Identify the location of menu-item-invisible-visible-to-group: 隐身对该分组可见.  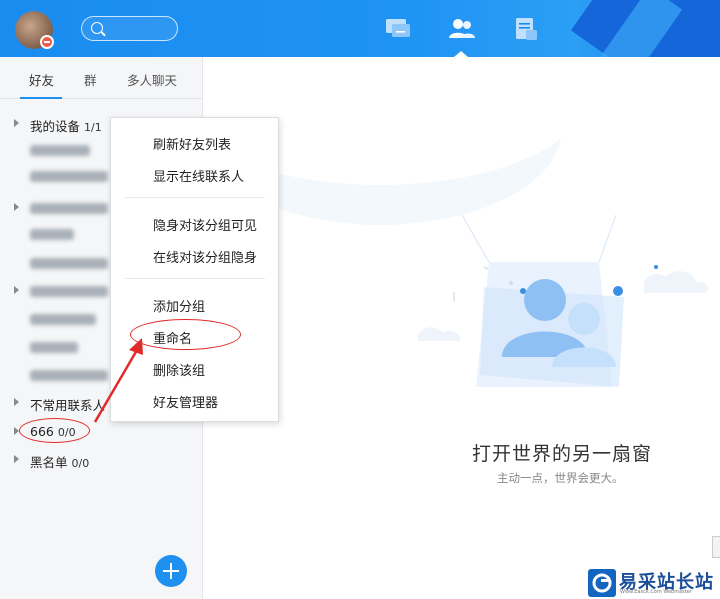
(205, 224).